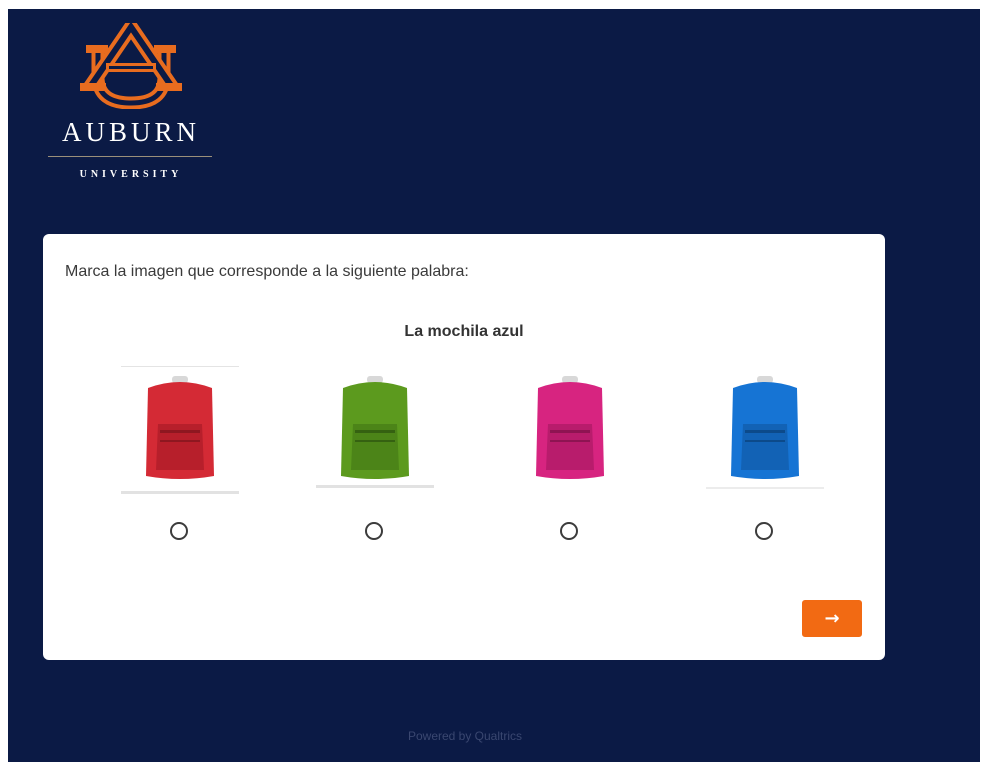 Image resolution: width=981 pixels, height=762 pixels. I want to click on blue-backpack-icon, so click(765, 427).